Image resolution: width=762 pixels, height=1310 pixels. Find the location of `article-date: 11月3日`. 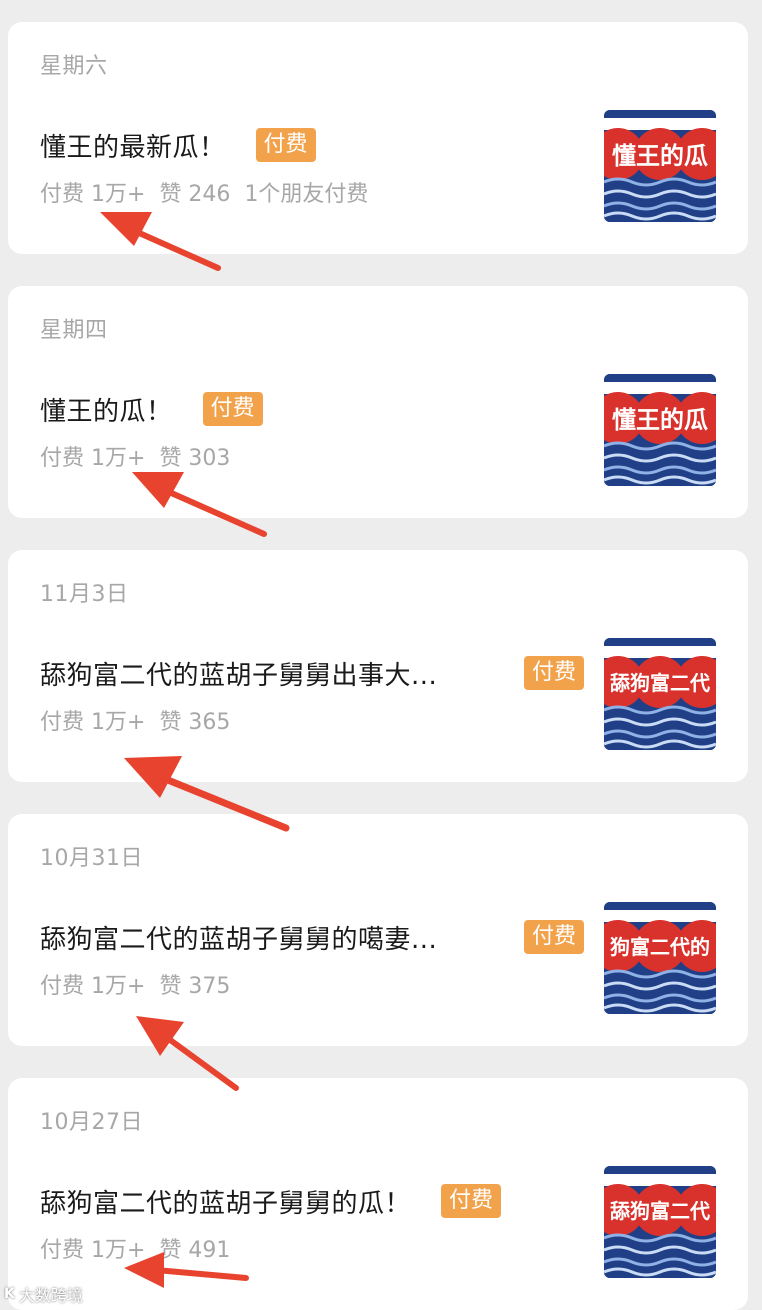

article-date: 11月3日 is located at coordinates (84, 594).